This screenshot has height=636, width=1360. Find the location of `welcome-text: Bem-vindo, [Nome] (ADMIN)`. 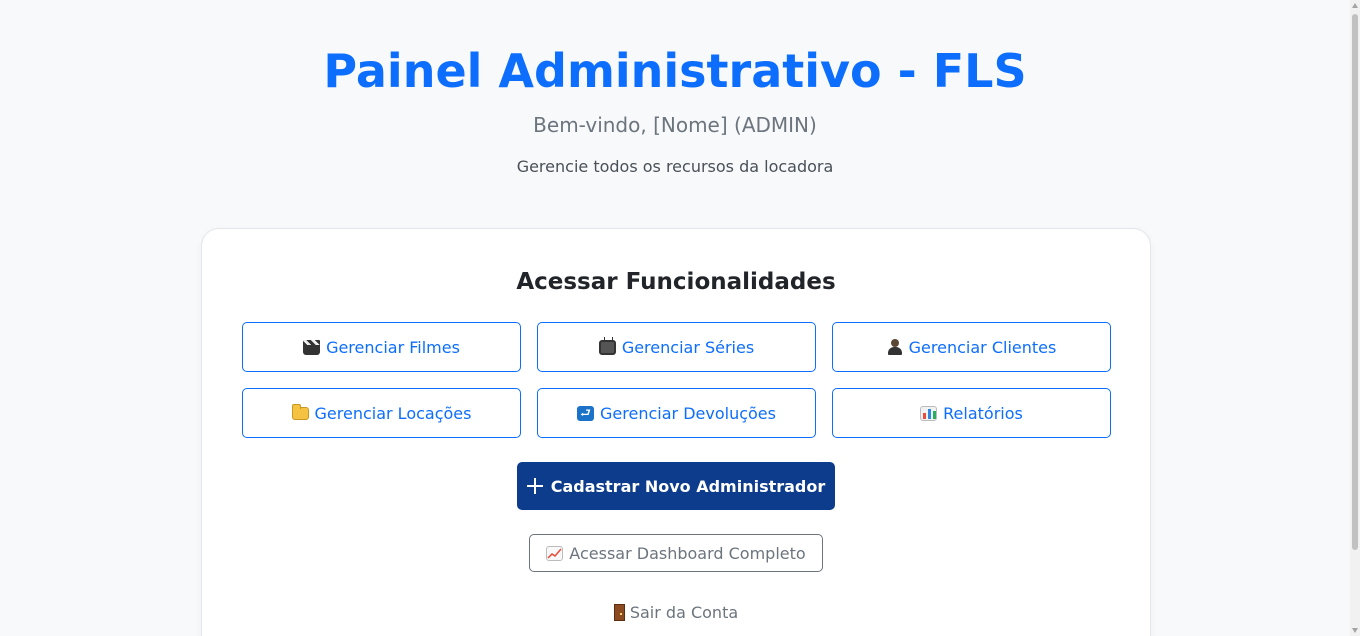

welcome-text: Bem-vindo, [Nome] (ADMIN) is located at coordinates (675, 125).